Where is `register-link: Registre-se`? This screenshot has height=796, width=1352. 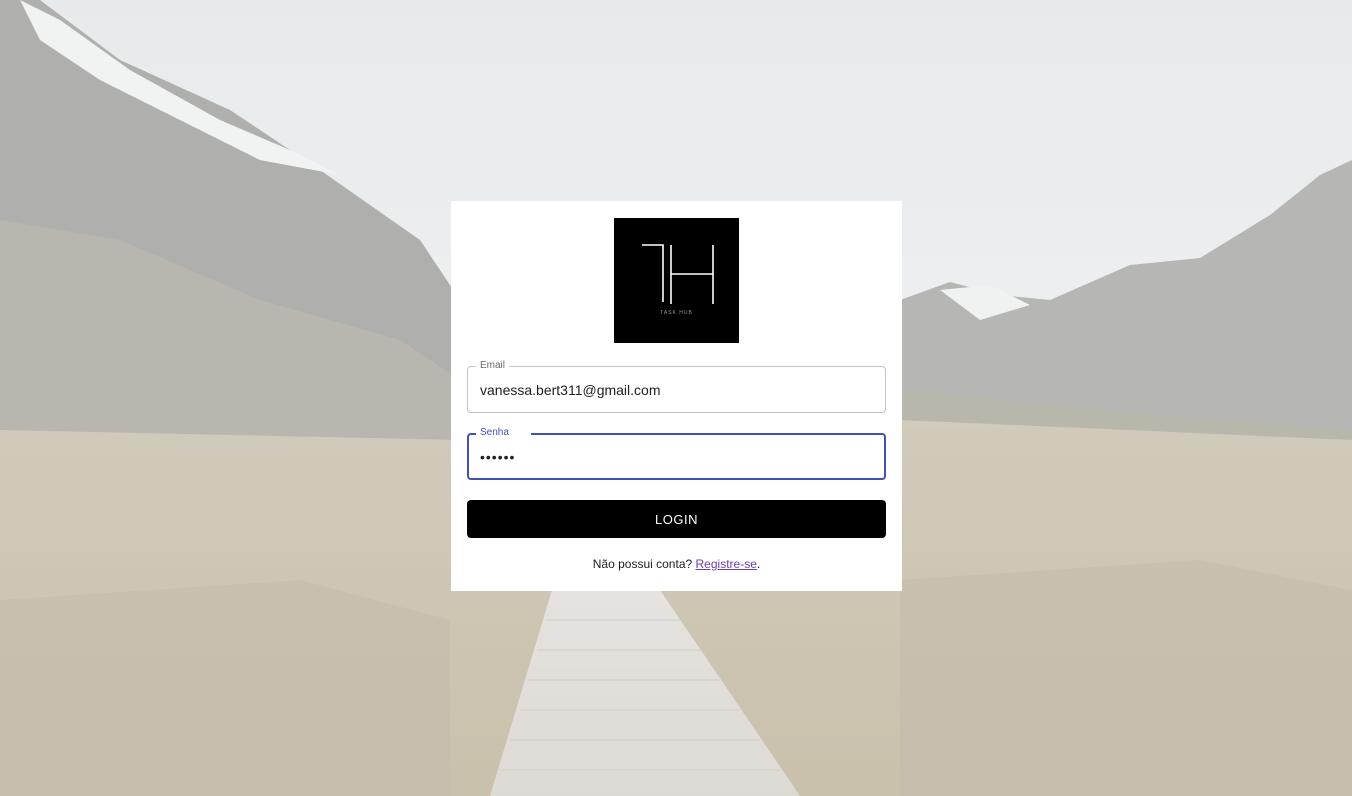
register-link: Registre-se is located at coordinates (726, 564).